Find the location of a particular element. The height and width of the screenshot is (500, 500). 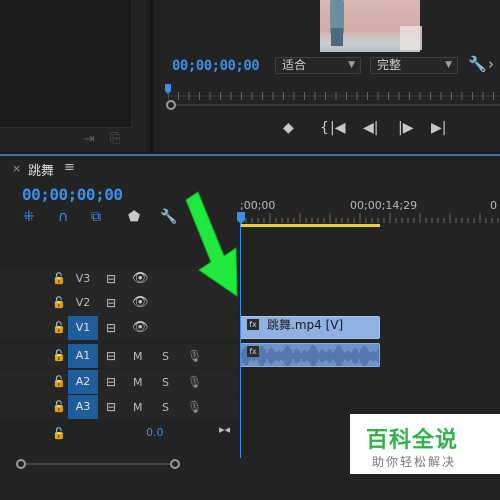

timeline-timecode: 00;00;00;00 is located at coordinates (72, 194).